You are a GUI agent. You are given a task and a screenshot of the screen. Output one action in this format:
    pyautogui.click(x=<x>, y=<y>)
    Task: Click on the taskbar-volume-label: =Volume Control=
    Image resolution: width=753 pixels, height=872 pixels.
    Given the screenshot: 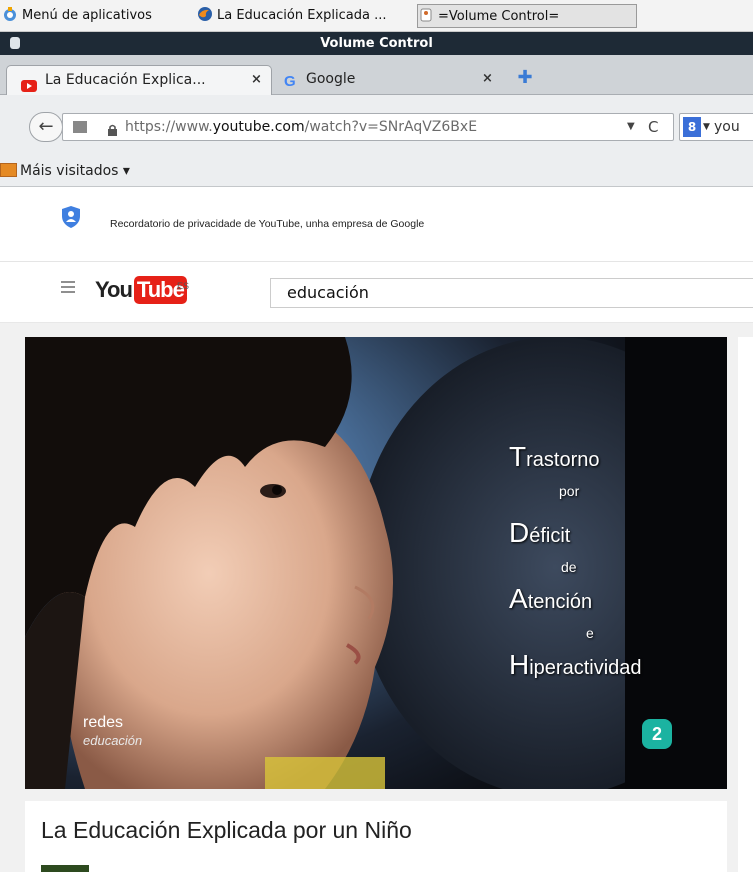 What is the action you would take?
    pyautogui.click(x=499, y=16)
    